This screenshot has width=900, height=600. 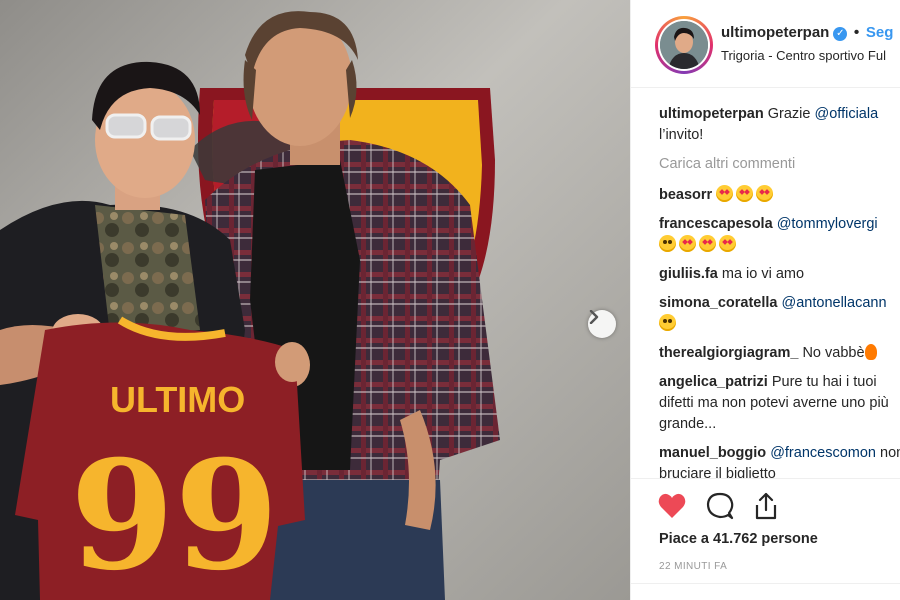 I want to click on likes-suffix: persone, so click(x=789, y=539).